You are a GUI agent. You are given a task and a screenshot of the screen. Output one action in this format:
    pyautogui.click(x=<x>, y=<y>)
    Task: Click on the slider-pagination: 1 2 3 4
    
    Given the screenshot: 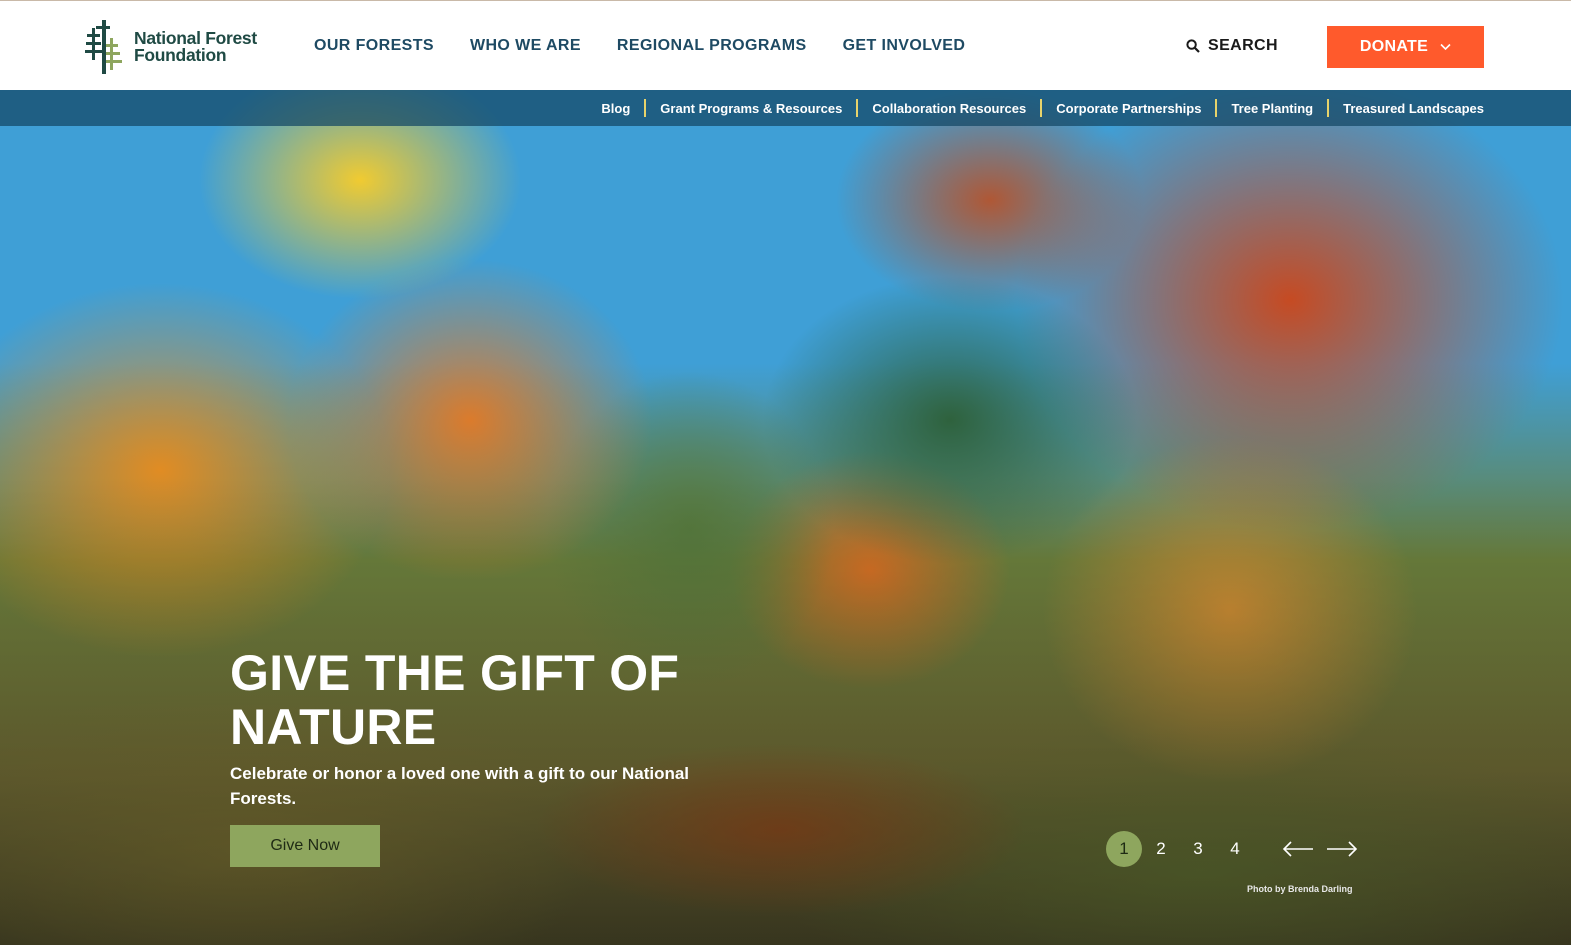 What is the action you would take?
    pyautogui.click(x=1232, y=849)
    